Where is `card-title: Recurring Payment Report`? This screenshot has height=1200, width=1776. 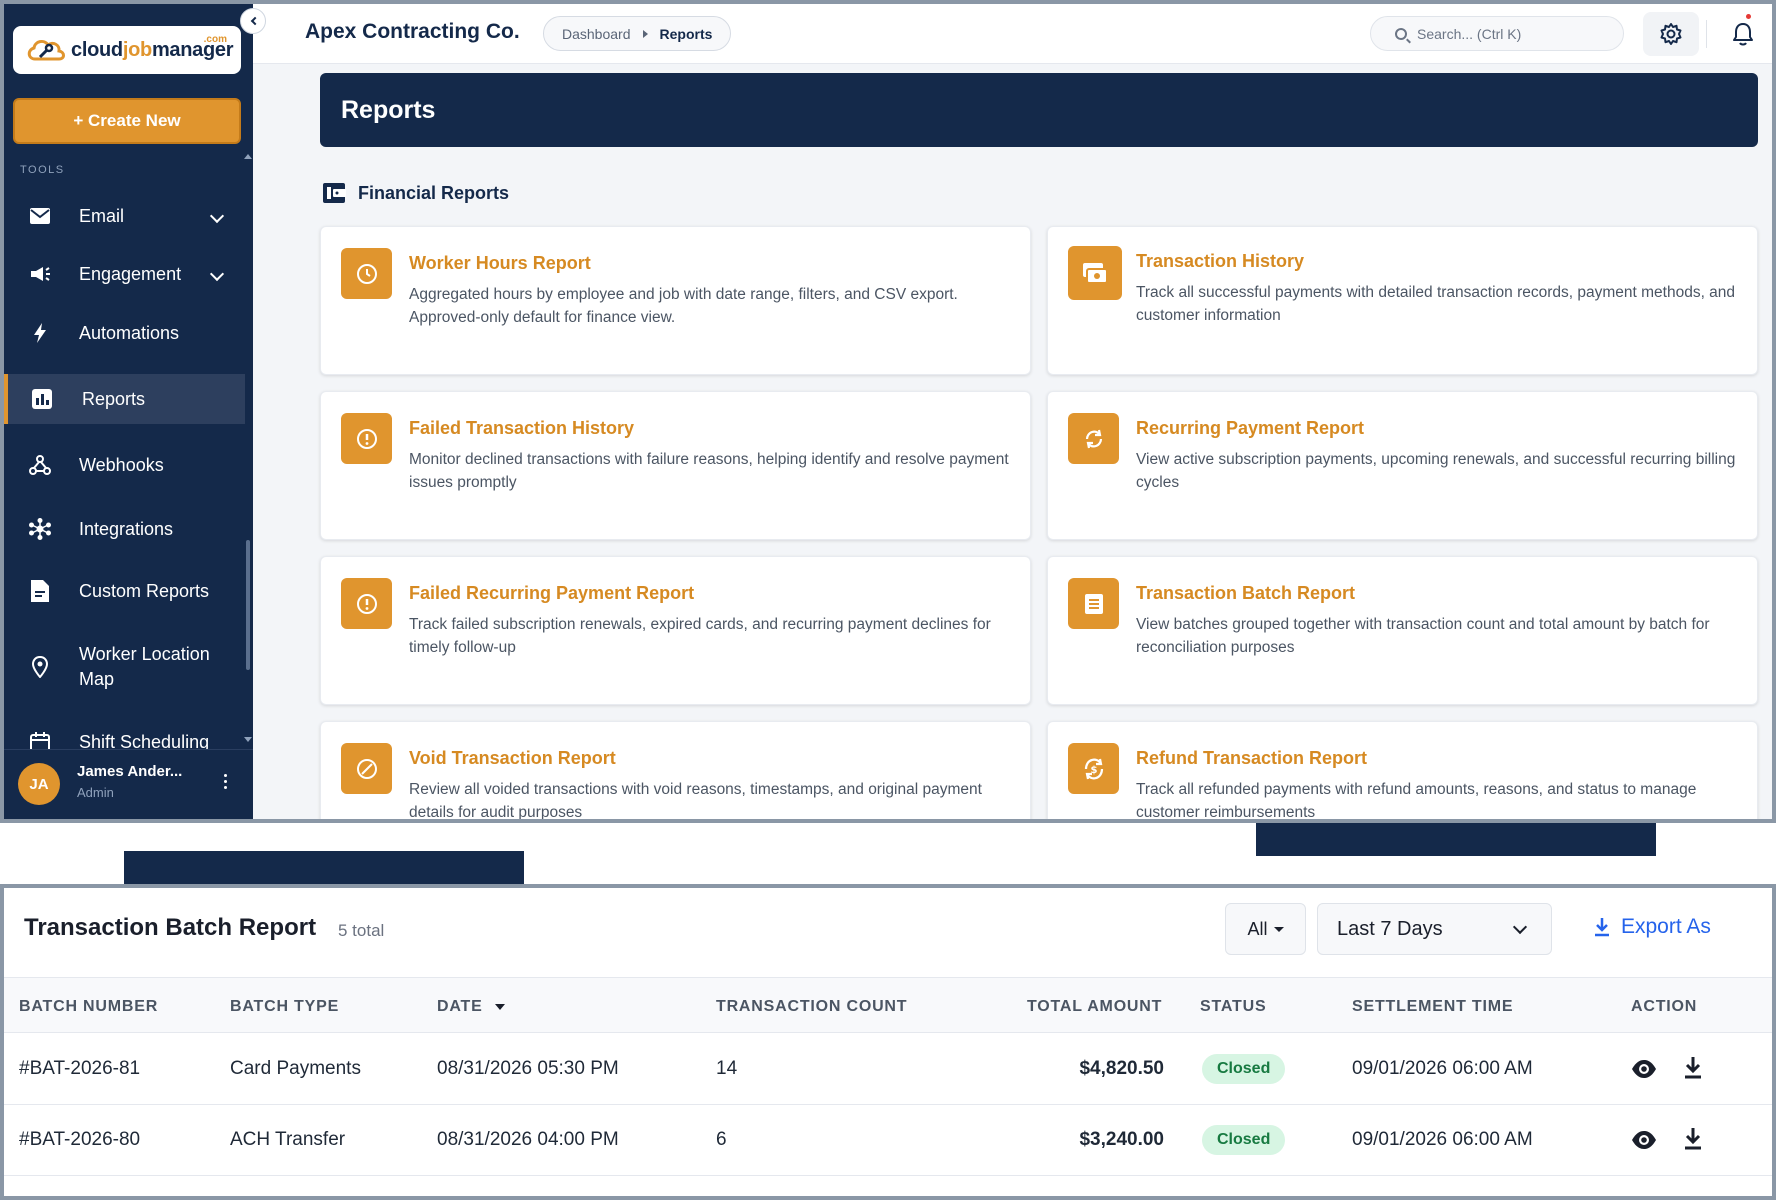 card-title: Recurring Payment Report is located at coordinates (1250, 428).